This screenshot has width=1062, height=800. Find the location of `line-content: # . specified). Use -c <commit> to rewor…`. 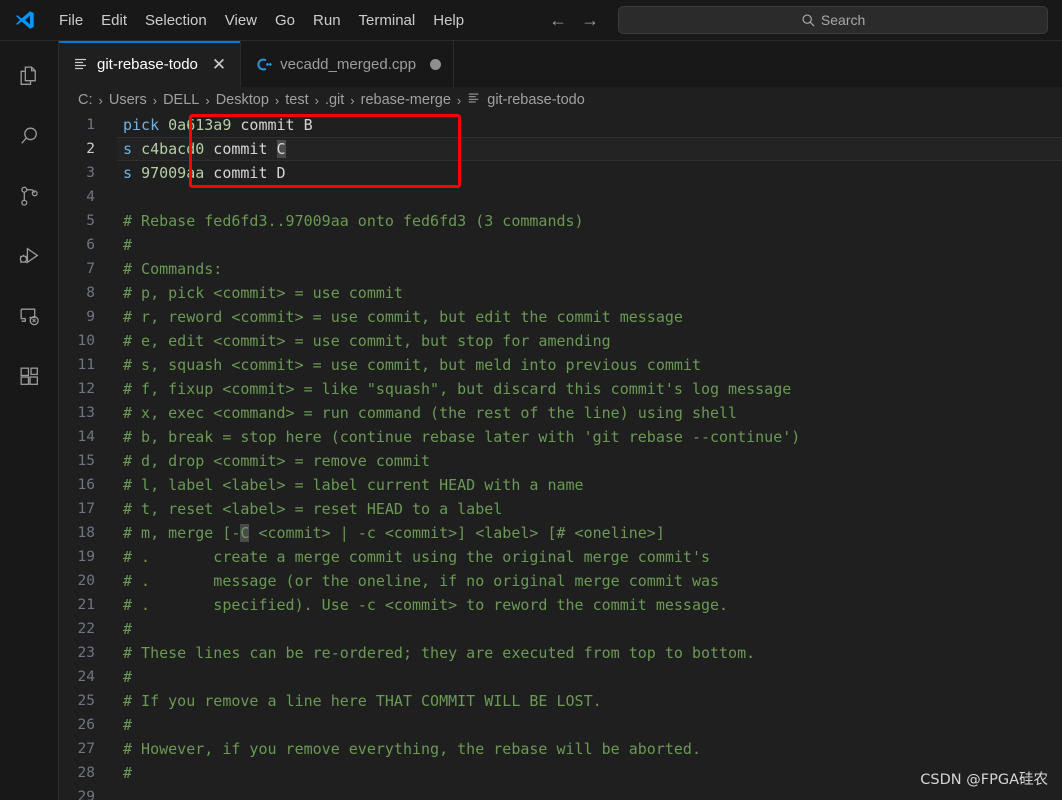

line-content: # . specified). Use -c <commit> to rewor… is located at coordinates (589, 605).